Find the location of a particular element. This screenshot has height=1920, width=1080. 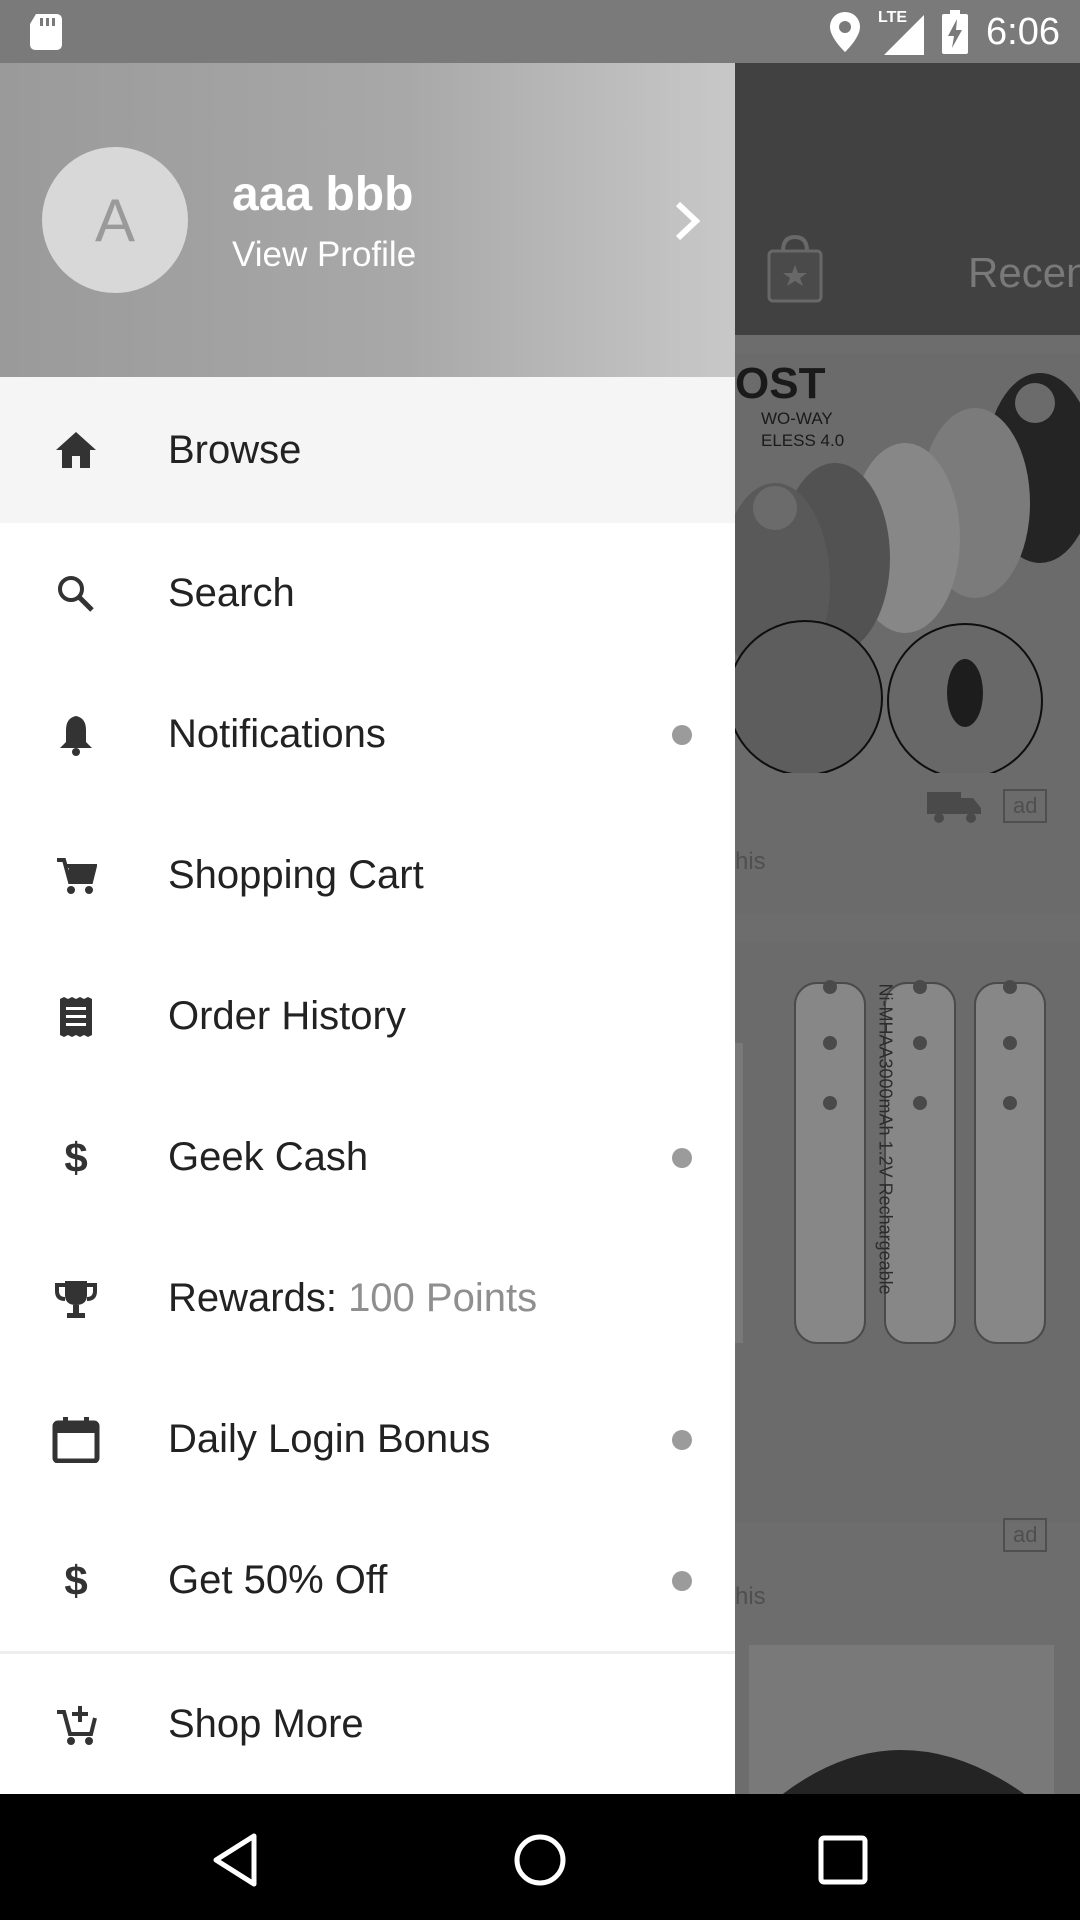

menu-item-label: Notifications is located at coordinates (277, 734).